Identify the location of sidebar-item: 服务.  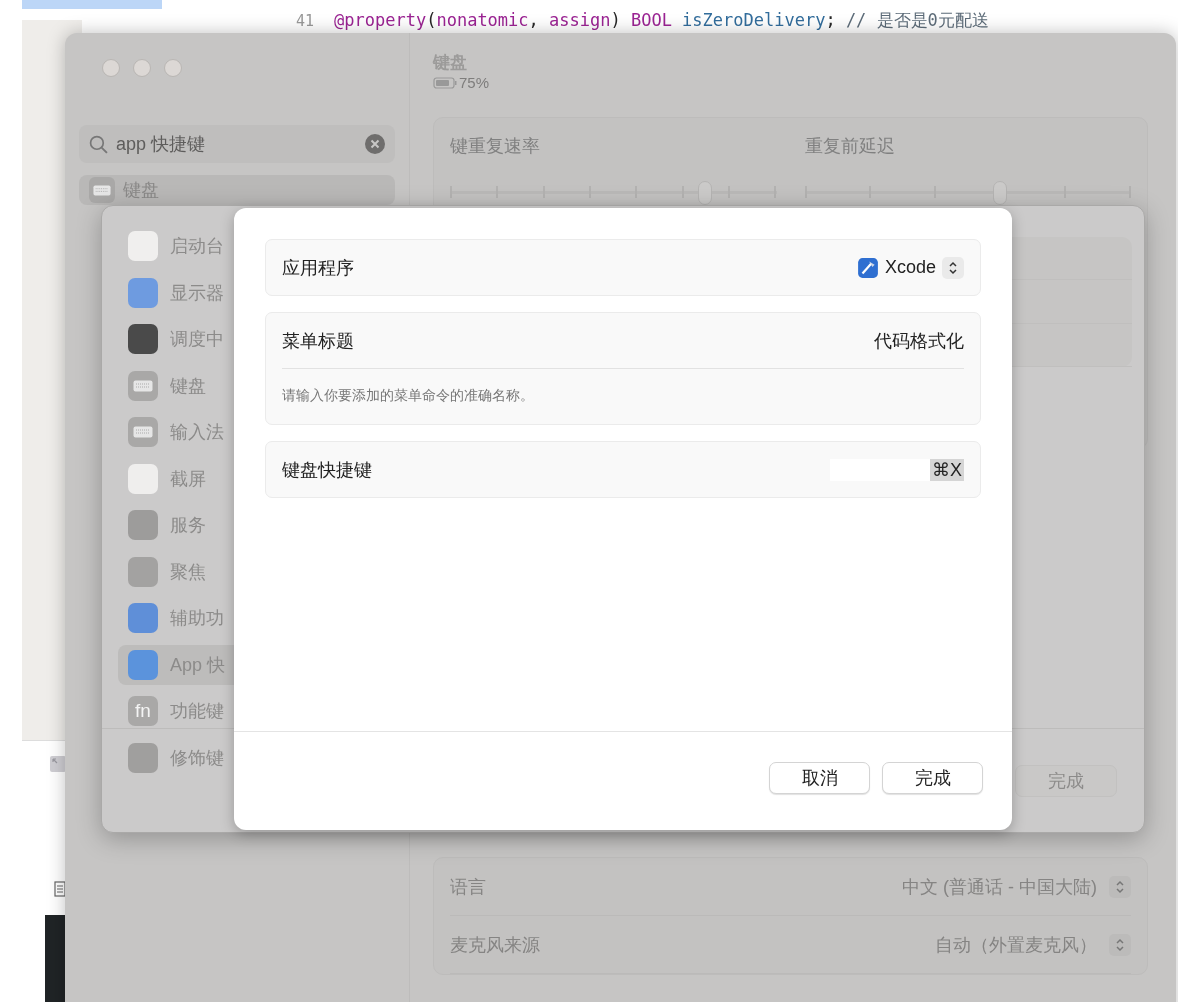
(176, 525).